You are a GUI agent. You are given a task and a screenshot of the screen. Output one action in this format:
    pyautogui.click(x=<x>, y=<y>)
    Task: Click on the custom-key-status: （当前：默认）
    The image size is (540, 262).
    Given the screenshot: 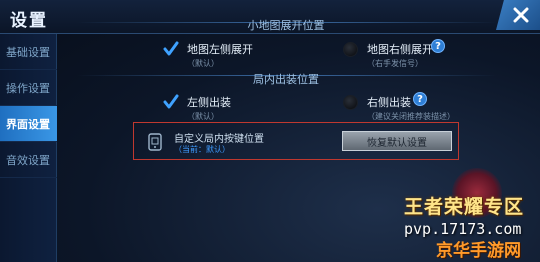 What is the action you would take?
    pyautogui.click(x=202, y=149)
    